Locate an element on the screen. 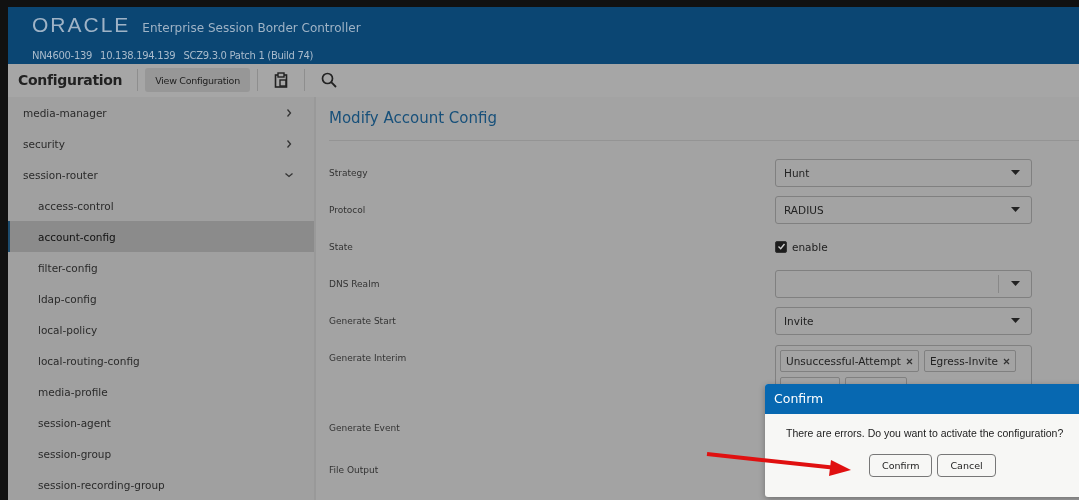 The image size is (1079, 500). nav-item: media-profile is located at coordinates (161, 391).